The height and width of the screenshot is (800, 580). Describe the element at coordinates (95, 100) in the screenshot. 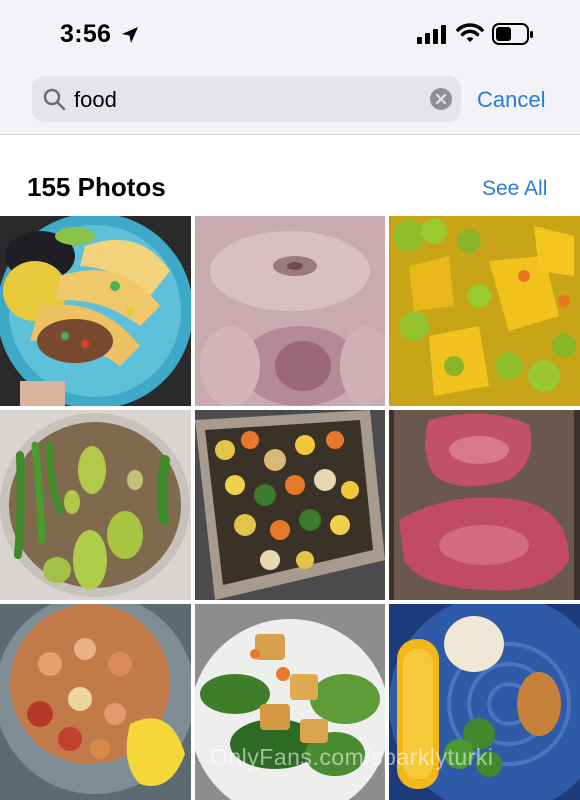

I see `search-query: food` at that location.